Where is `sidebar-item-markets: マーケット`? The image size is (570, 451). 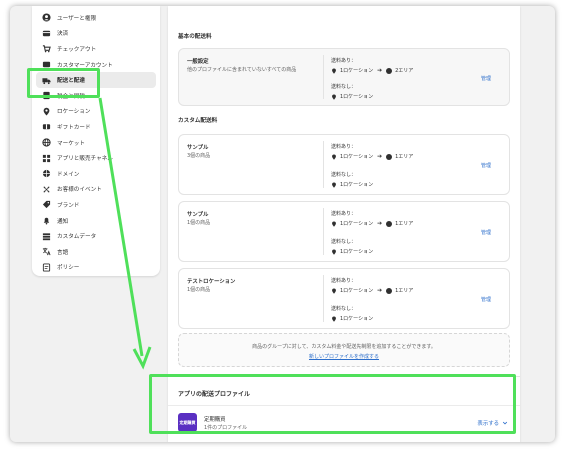
sidebar-item-markets: マーケット is located at coordinates (96, 143).